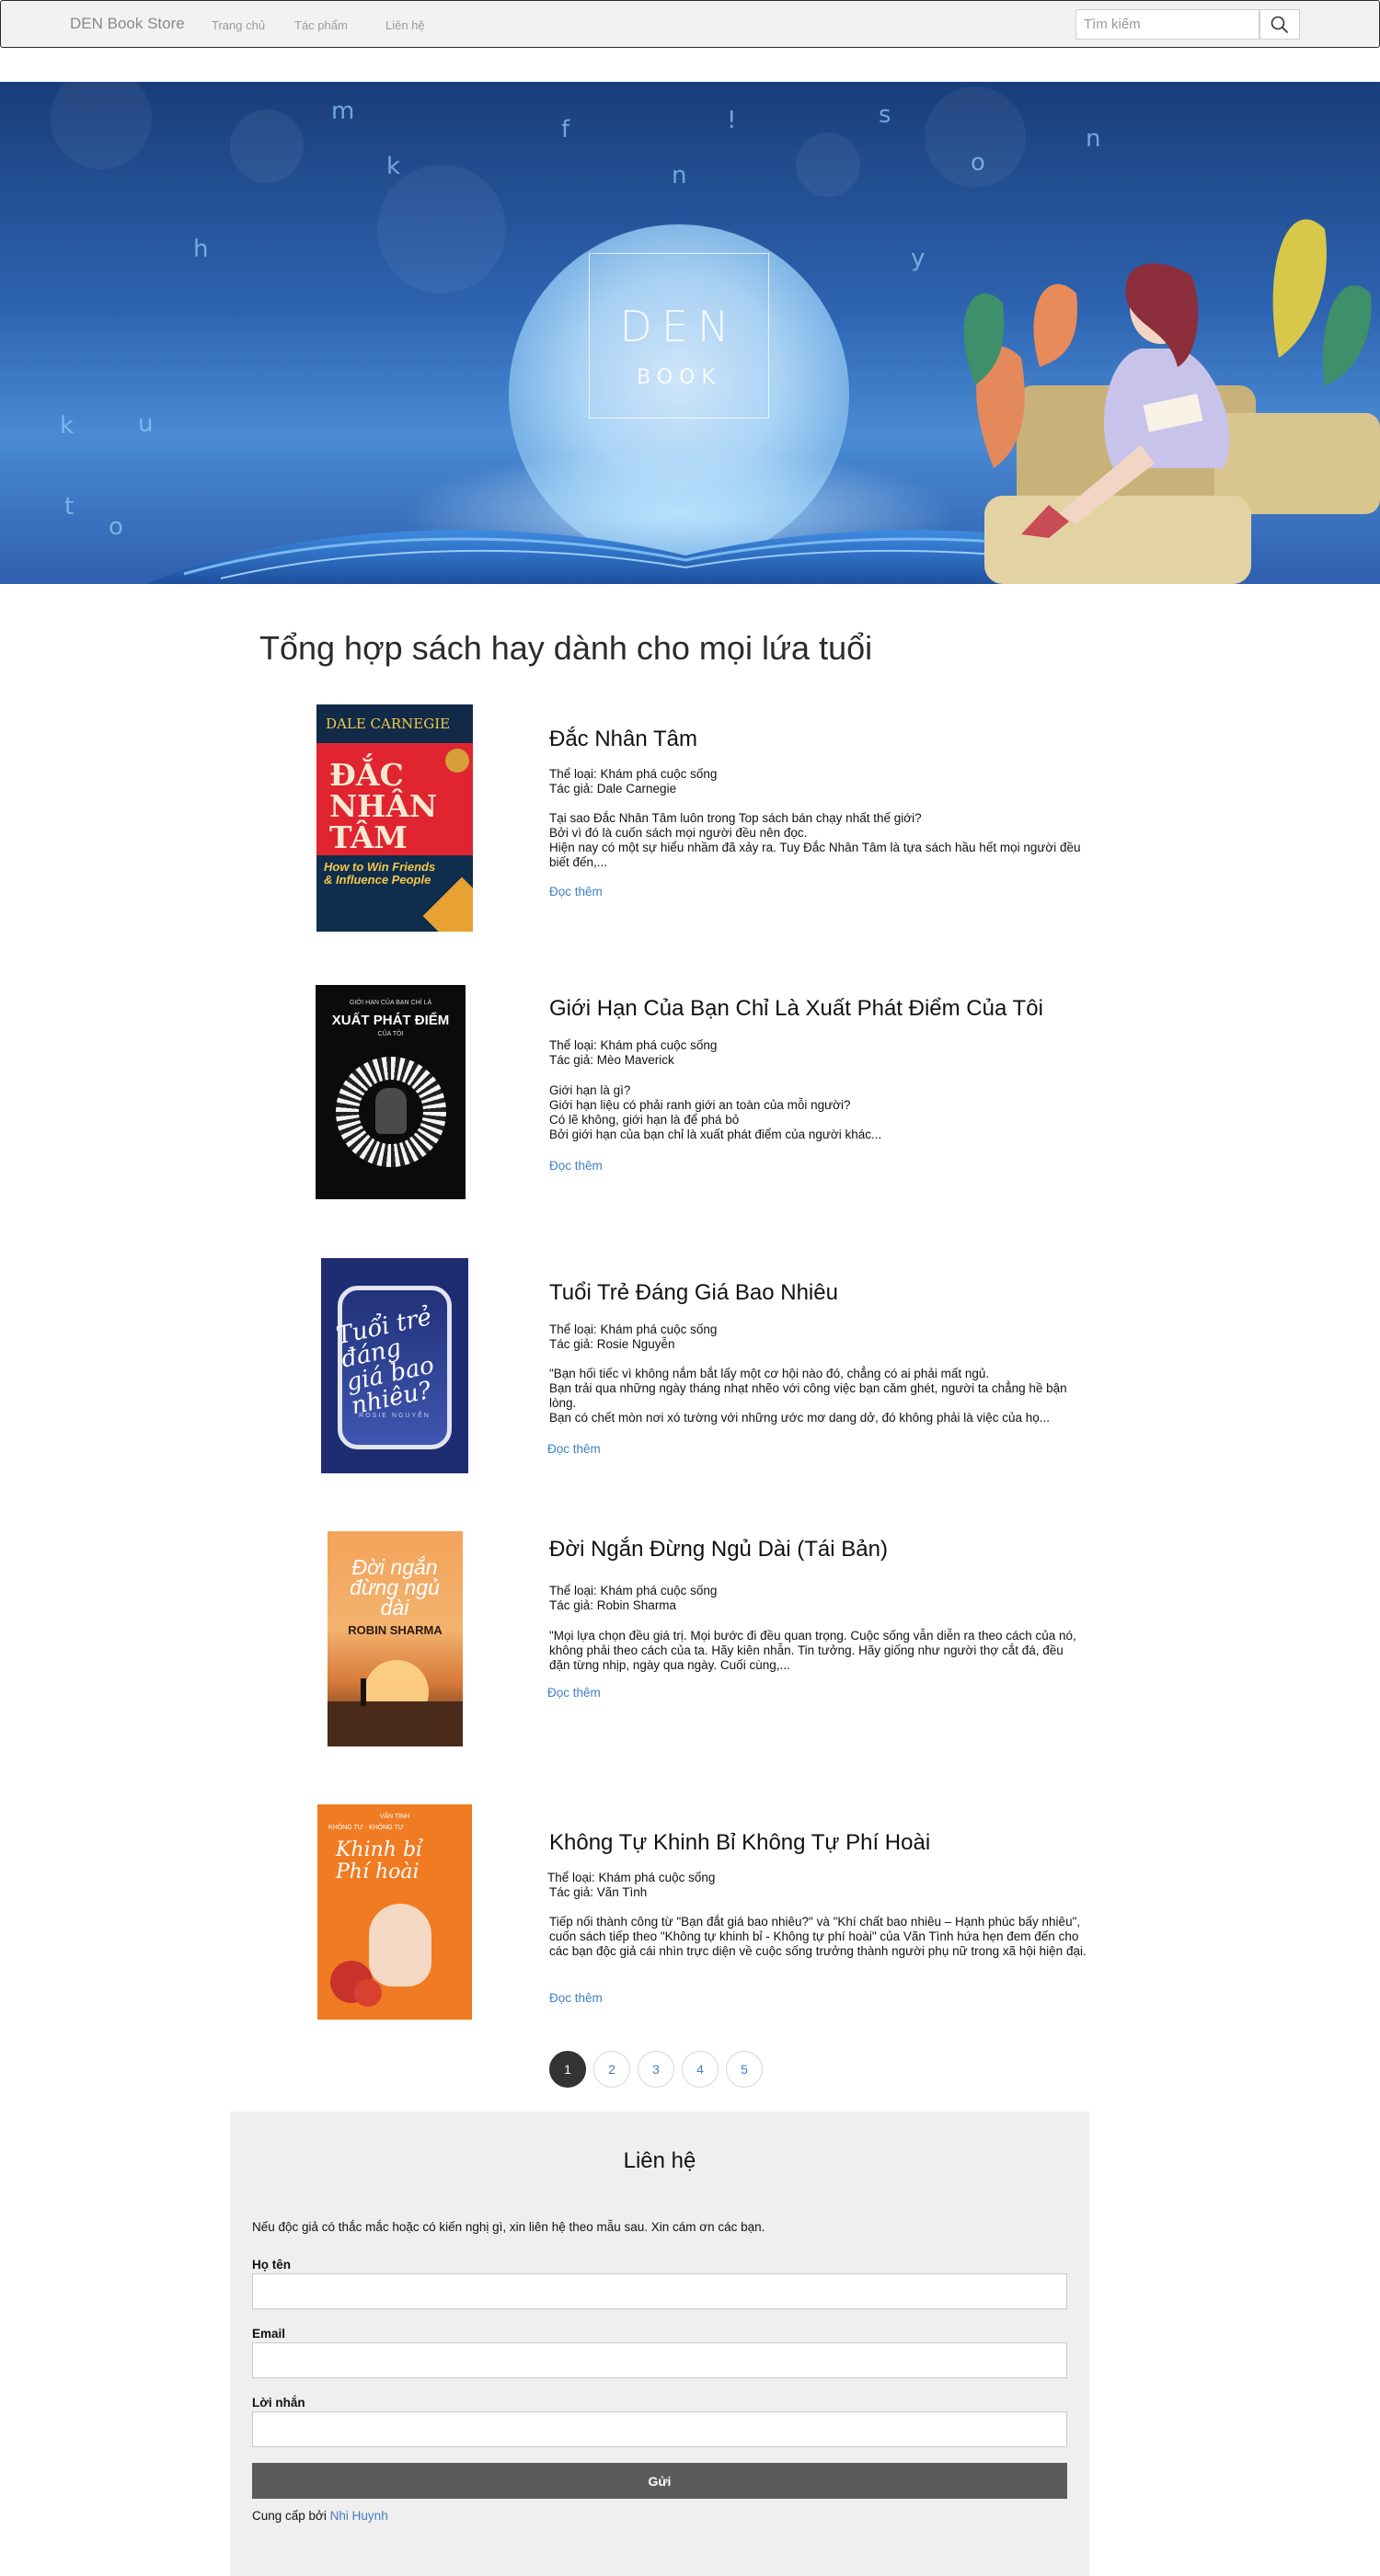 The image size is (1380, 2576). Describe the element at coordinates (613, 789) in the screenshot. I see `book-author: Tác giả: Dale Carnegie` at that location.